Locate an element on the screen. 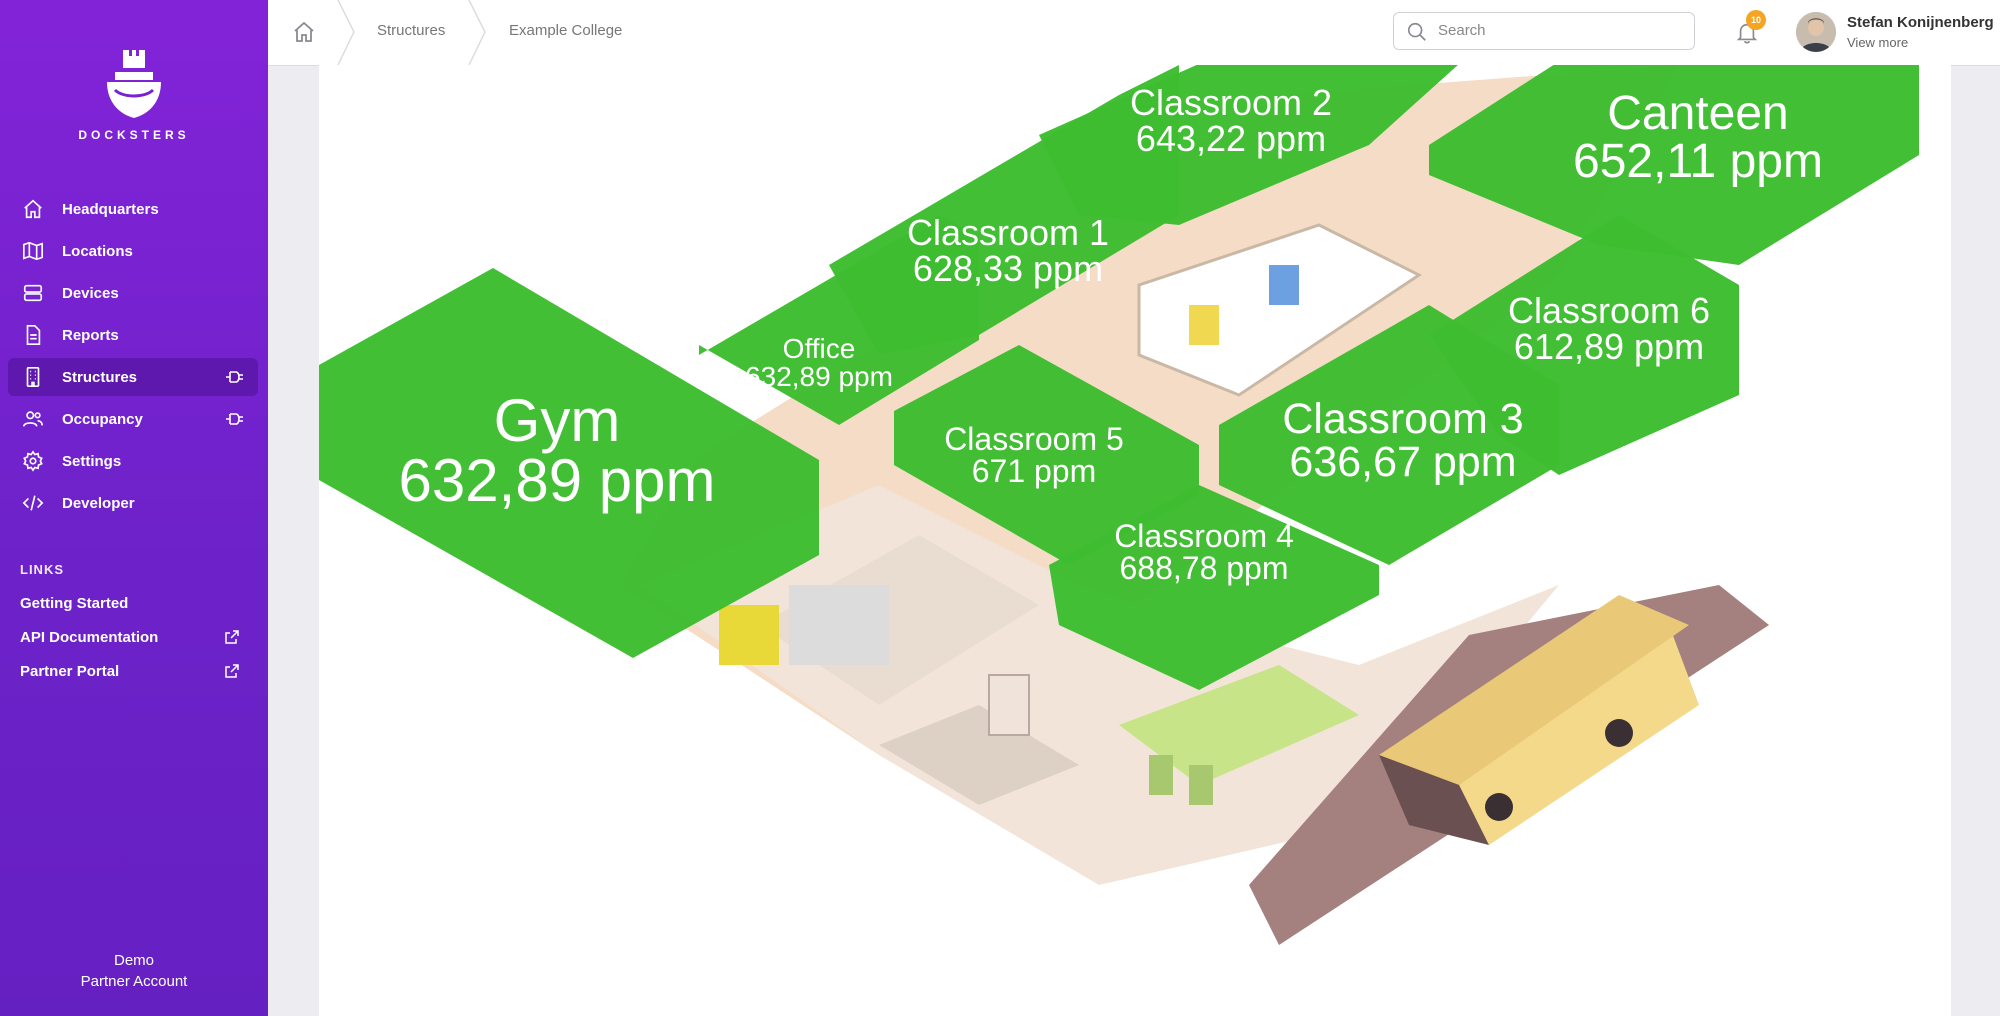  zone-name: Classroom 3 is located at coordinates (1403, 419).